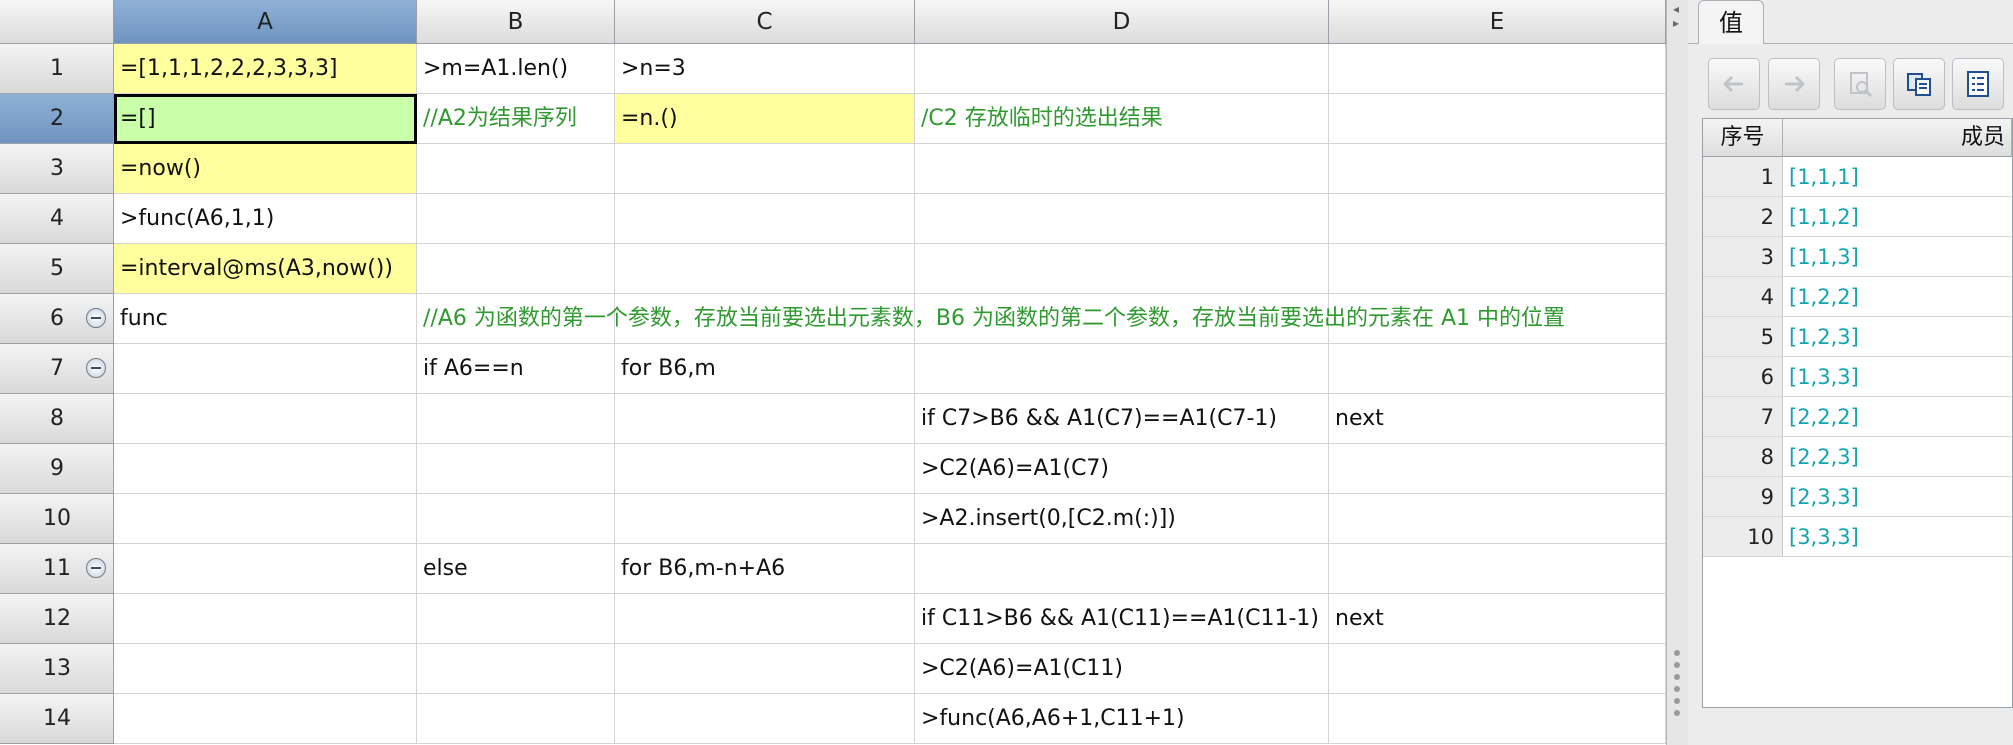 This screenshot has height=745, width=2013. I want to click on cell-b3, so click(516, 169).